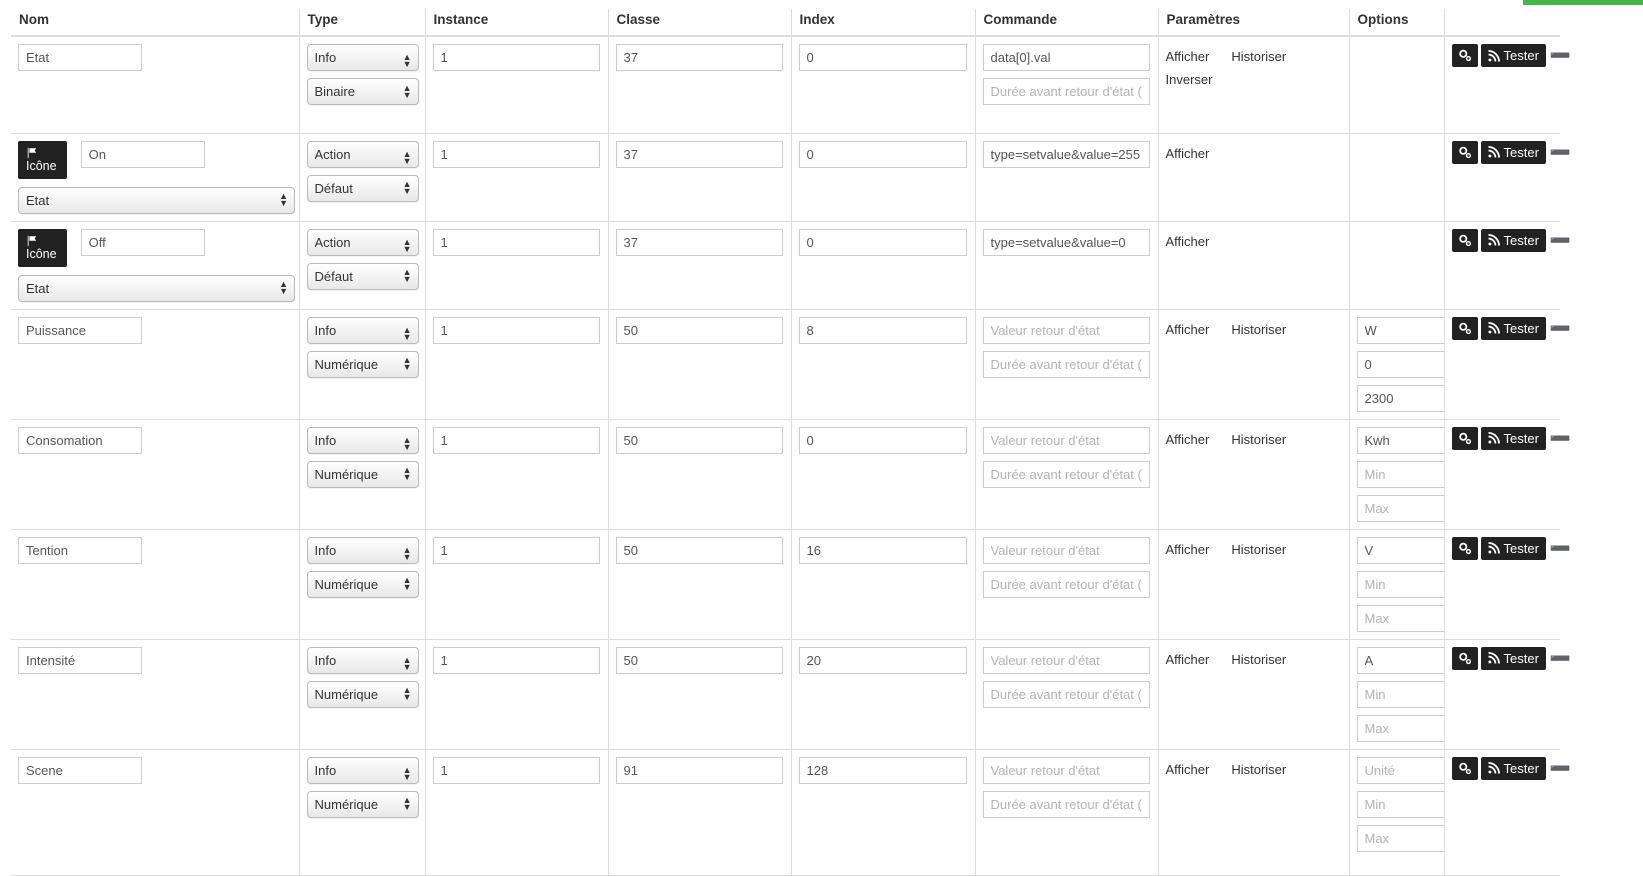 The image size is (1643, 876). What do you see at coordinates (1189, 79) in the screenshot?
I see `param-inverser: Inverser` at bounding box center [1189, 79].